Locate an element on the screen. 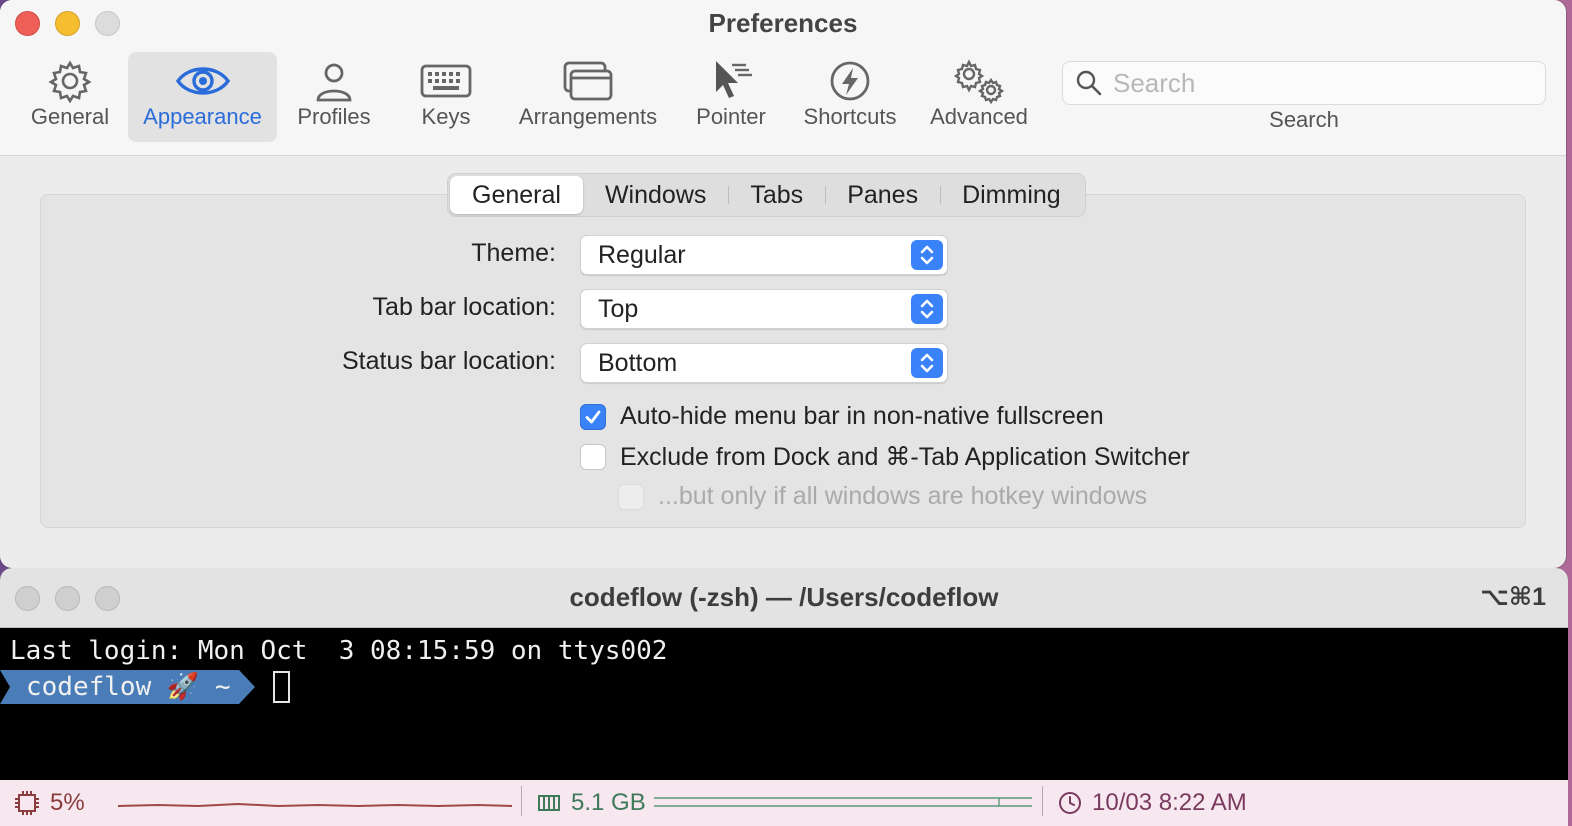  status-bar: 5% 5.1 GB 10/03 8:22 AM is located at coordinates (784, 803).